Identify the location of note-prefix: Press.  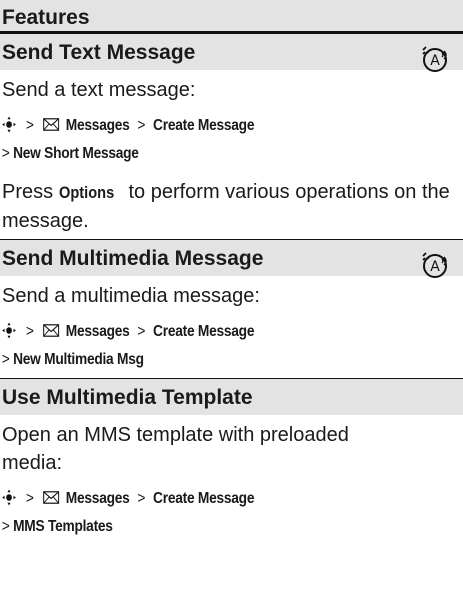
(30, 192).